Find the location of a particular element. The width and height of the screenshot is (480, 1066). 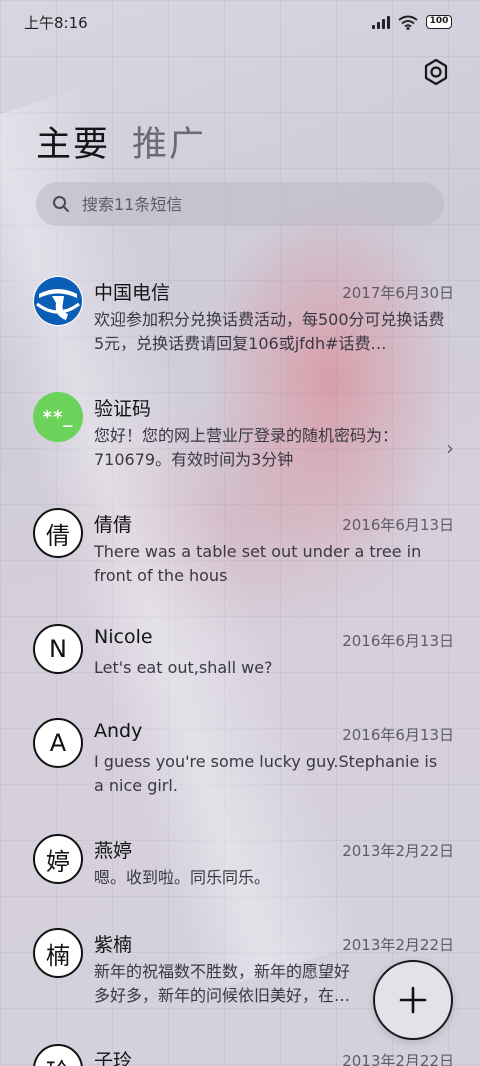

message-sender: Nicole is located at coordinates (123, 637).